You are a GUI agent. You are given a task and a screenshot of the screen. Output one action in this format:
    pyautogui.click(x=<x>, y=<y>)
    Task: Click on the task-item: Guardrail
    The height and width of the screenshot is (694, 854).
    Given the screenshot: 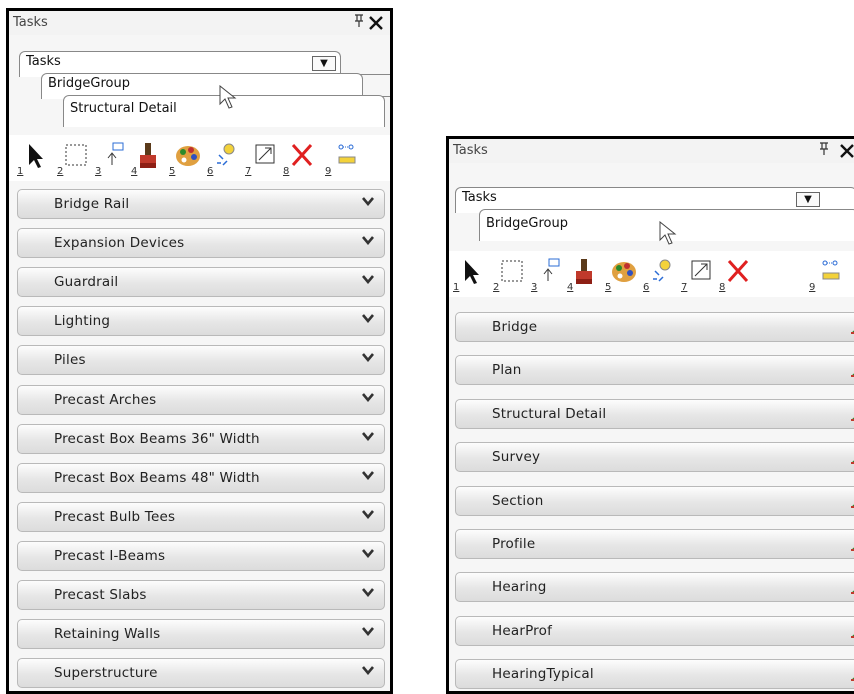 What is the action you would take?
    pyautogui.click(x=201, y=282)
    